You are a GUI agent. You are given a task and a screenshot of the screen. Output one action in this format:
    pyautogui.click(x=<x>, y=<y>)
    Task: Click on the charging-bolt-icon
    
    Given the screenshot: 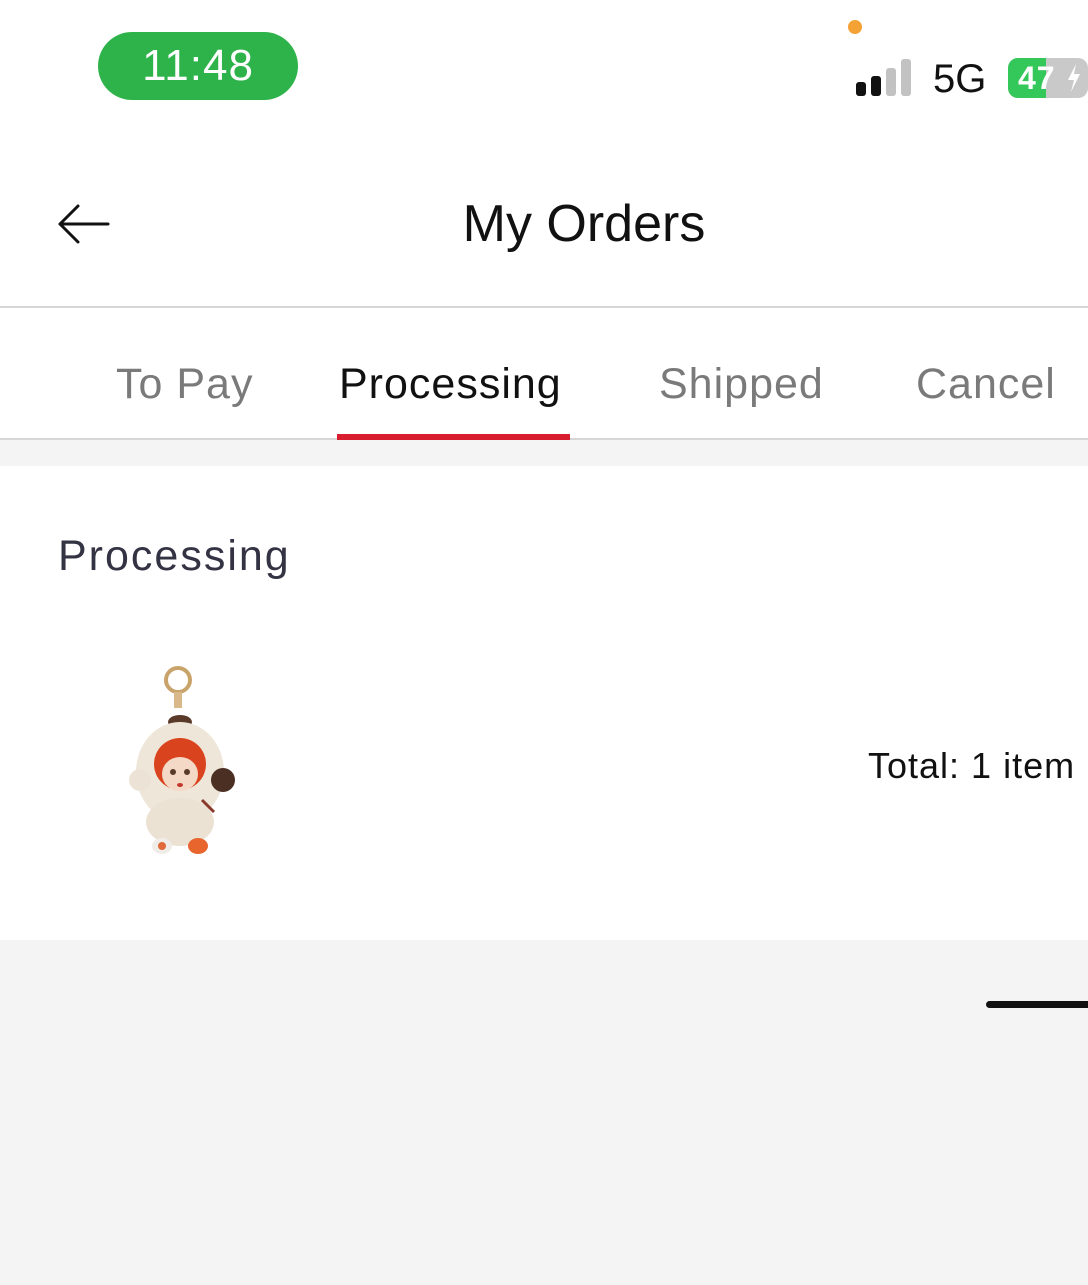 What is the action you would take?
    pyautogui.click(x=1074, y=78)
    